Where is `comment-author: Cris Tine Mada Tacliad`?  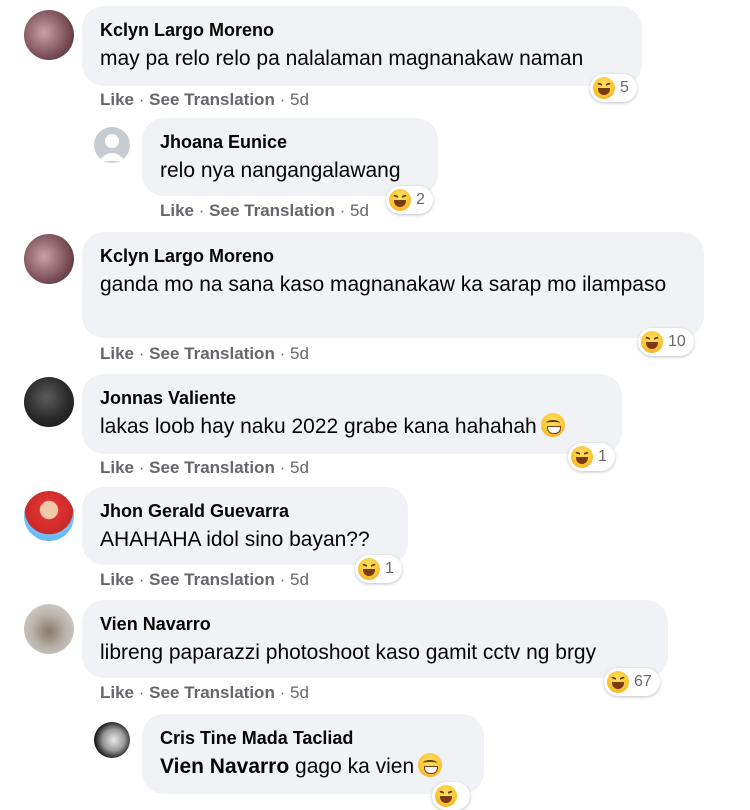
comment-author: Cris Tine Mada Tacliad is located at coordinates (313, 738).